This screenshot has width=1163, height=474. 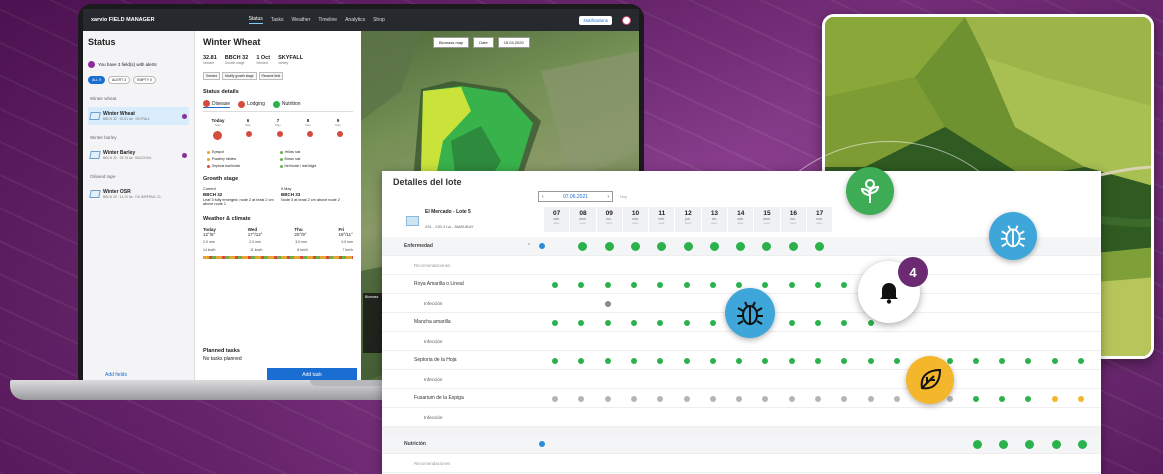 What do you see at coordinates (327, 20) in the screenshot?
I see `nav-timeline: Timeline` at bounding box center [327, 20].